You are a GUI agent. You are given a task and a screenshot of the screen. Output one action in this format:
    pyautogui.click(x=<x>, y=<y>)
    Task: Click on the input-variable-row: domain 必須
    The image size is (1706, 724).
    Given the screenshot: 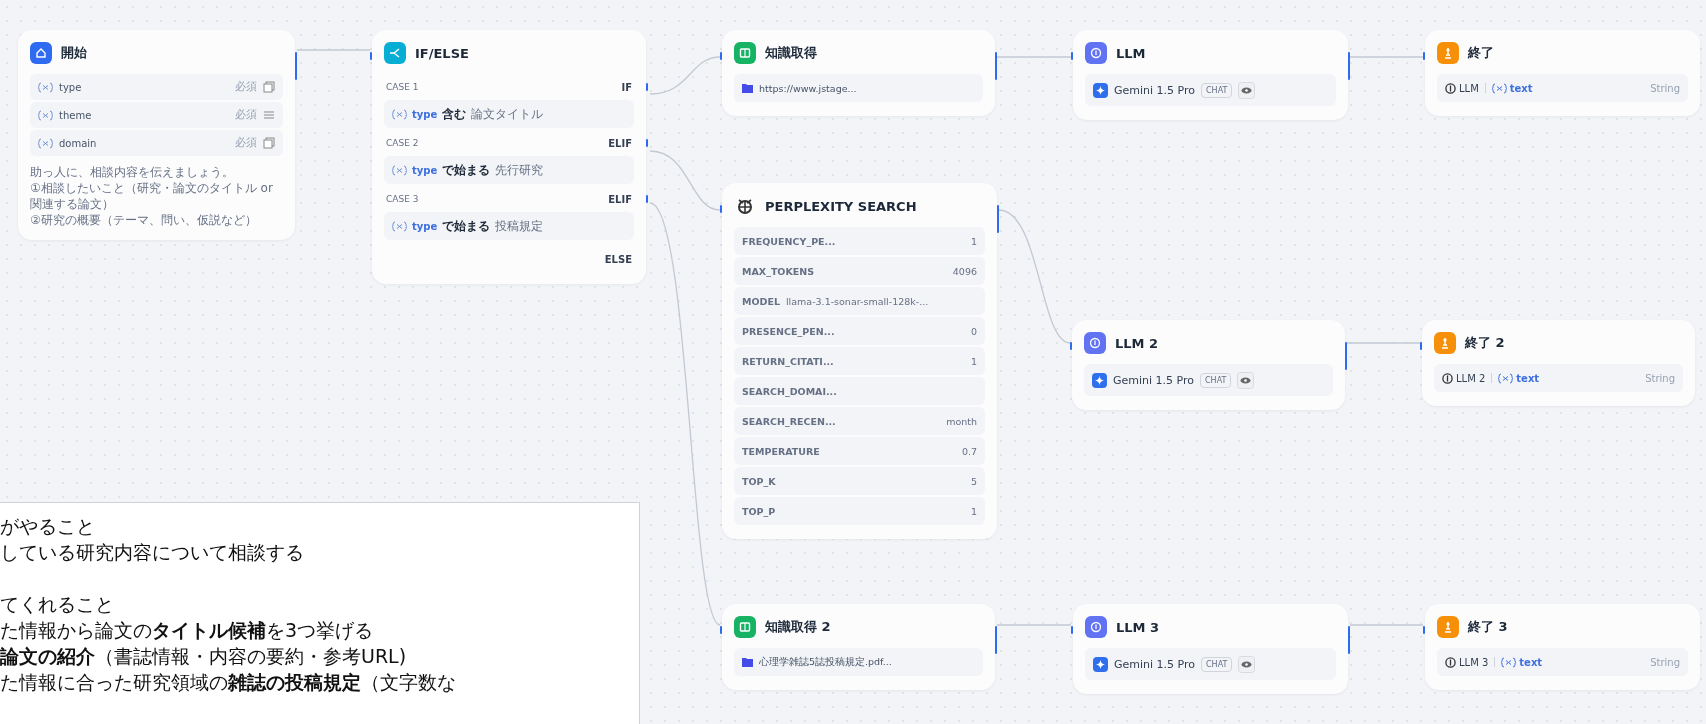 What is the action you would take?
    pyautogui.click(x=156, y=143)
    